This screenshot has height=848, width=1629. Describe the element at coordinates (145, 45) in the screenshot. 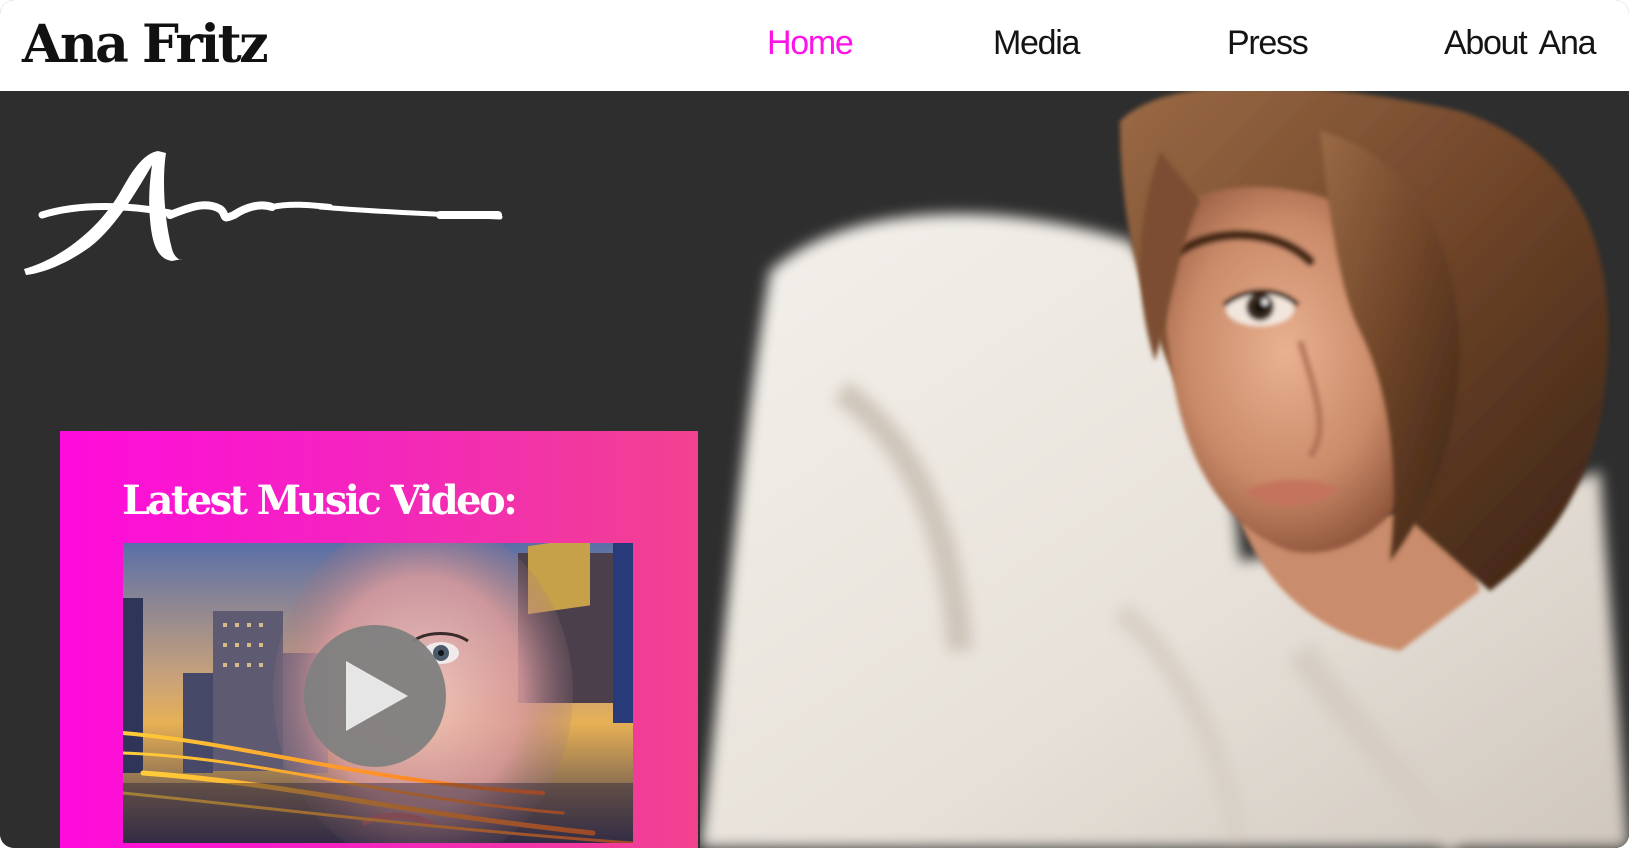

I see `site-title: Ana Fritz` at that location.